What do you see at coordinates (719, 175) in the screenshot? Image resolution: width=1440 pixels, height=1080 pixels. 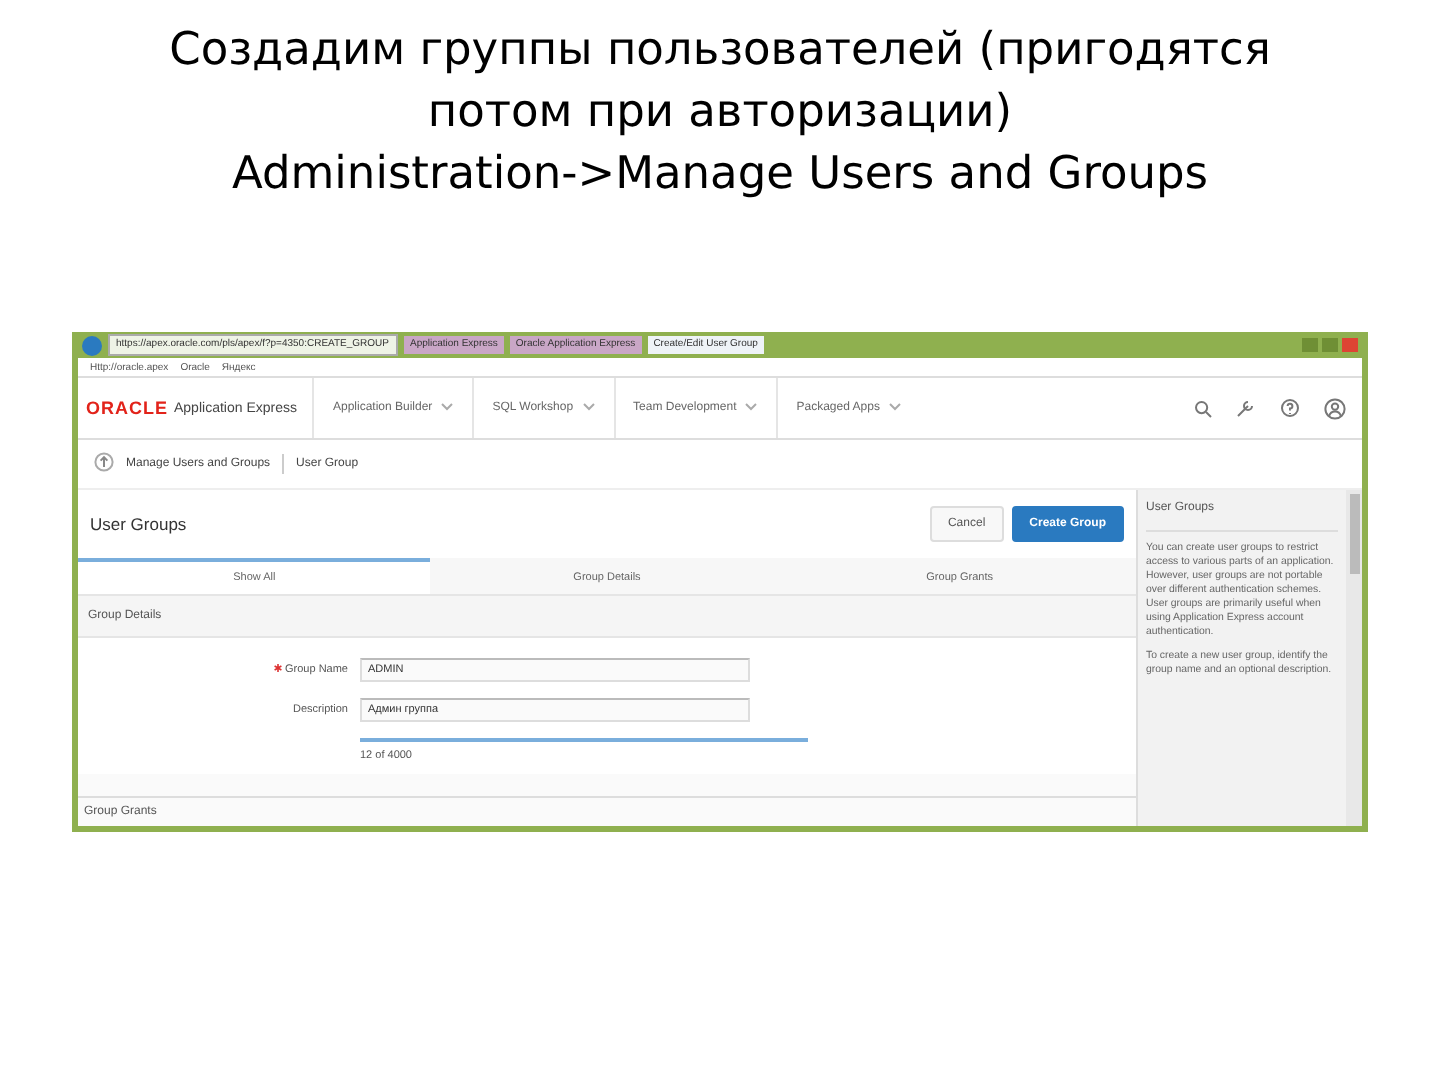 I see `slide-title-line: Administration->Manage Users and Groups` at bounding box center [719, 175].